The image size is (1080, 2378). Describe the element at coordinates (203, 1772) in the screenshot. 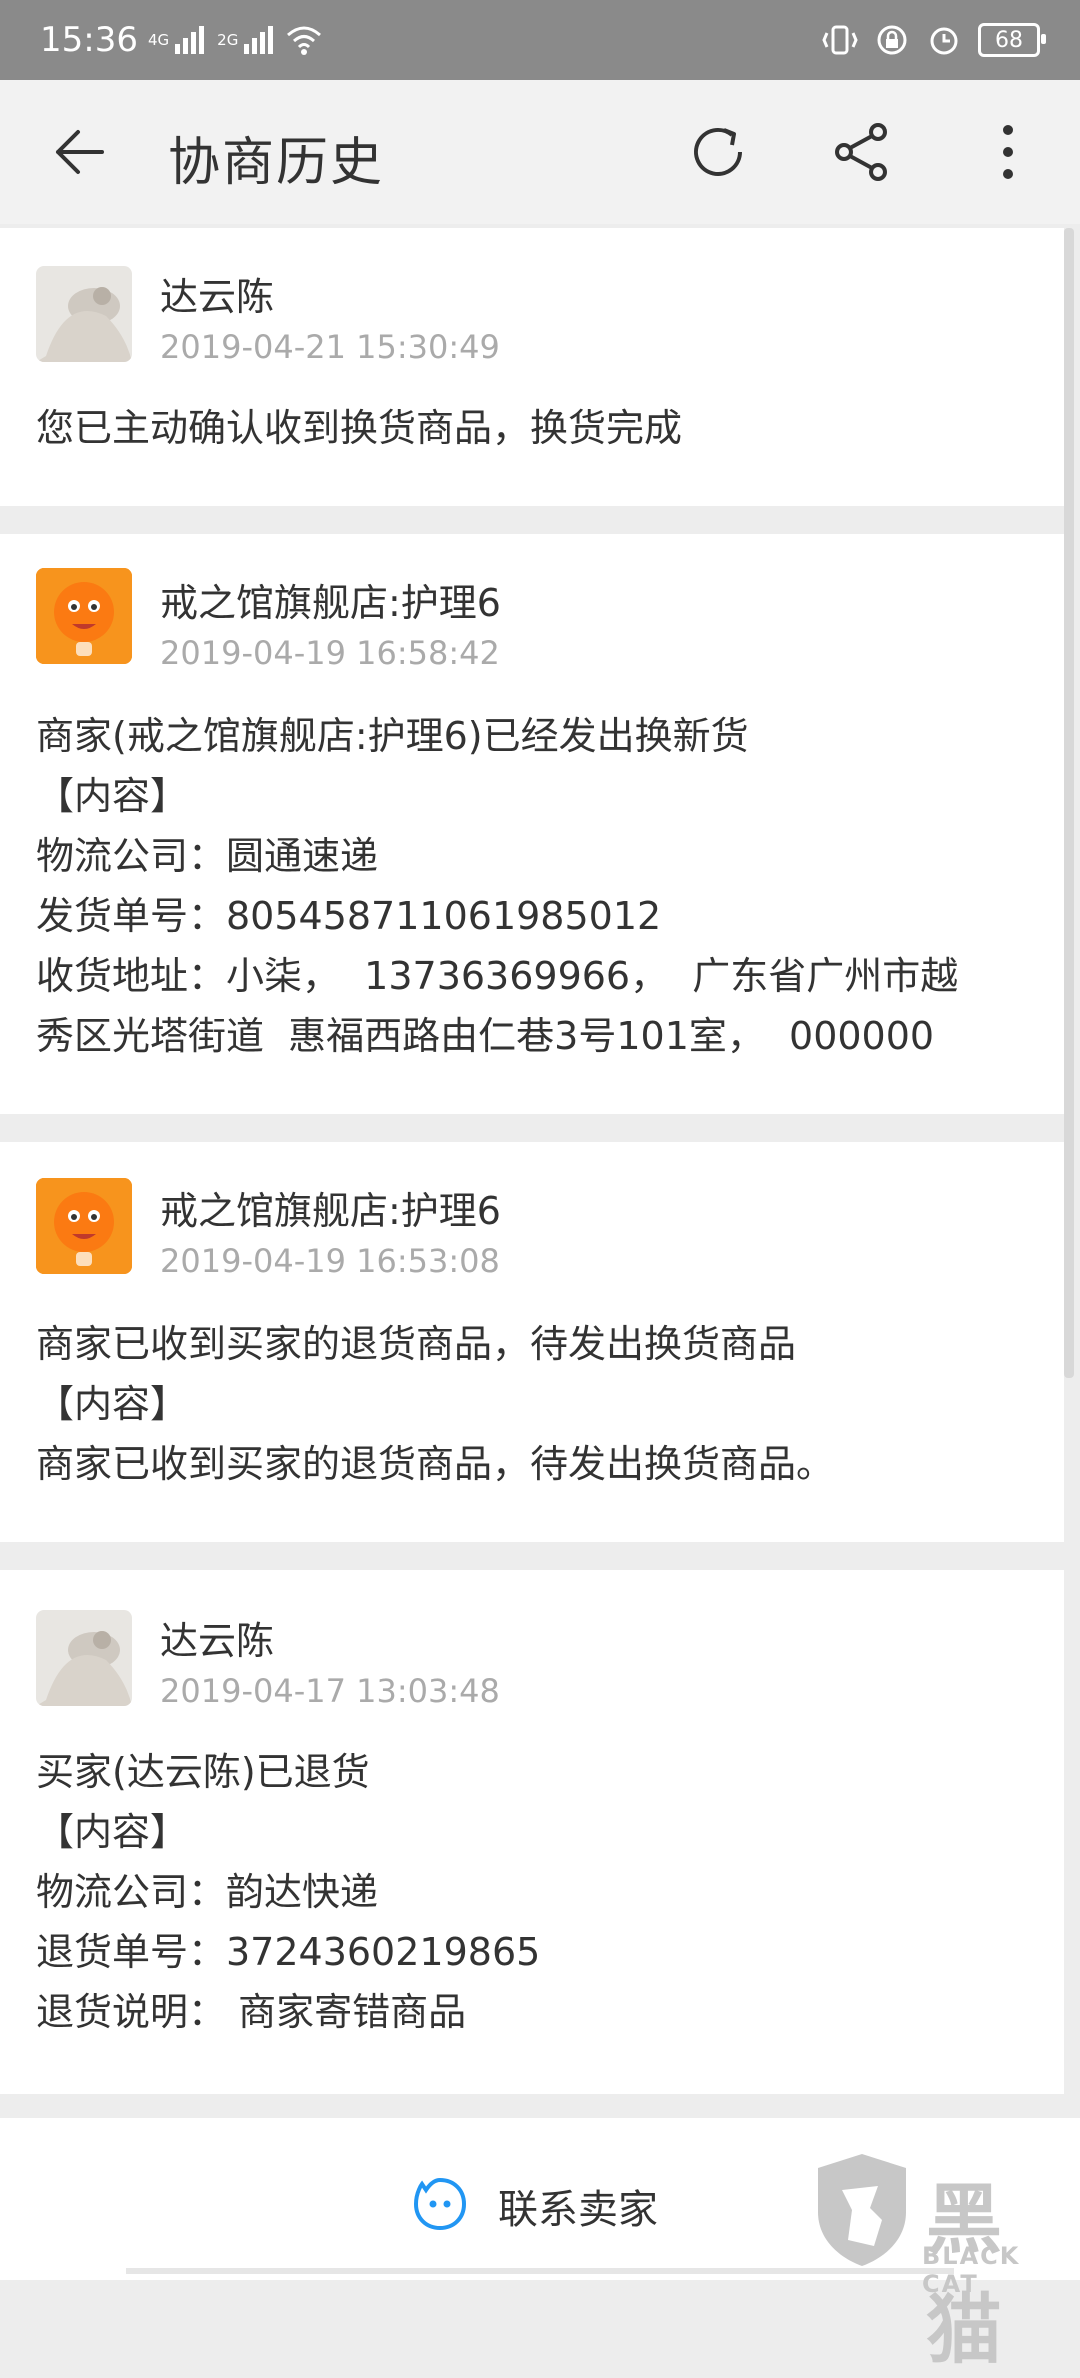

I see `entry-line: 买家(达云陈)已退货` at that location.